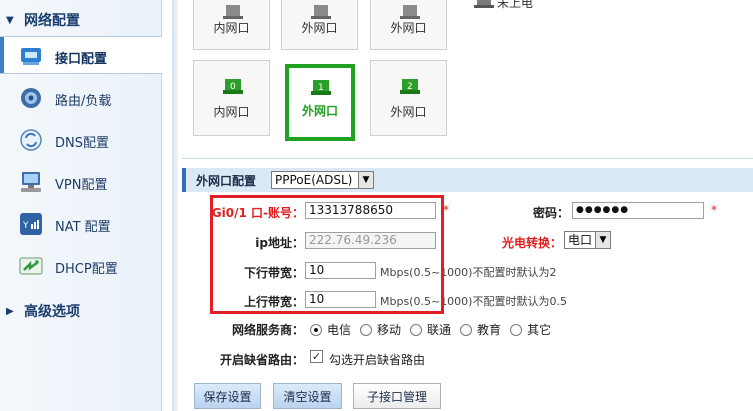 This screenshot has height=411, width=753. I want to click on sidebar-item-nat: Y NAT 配置, so click(81, 224).